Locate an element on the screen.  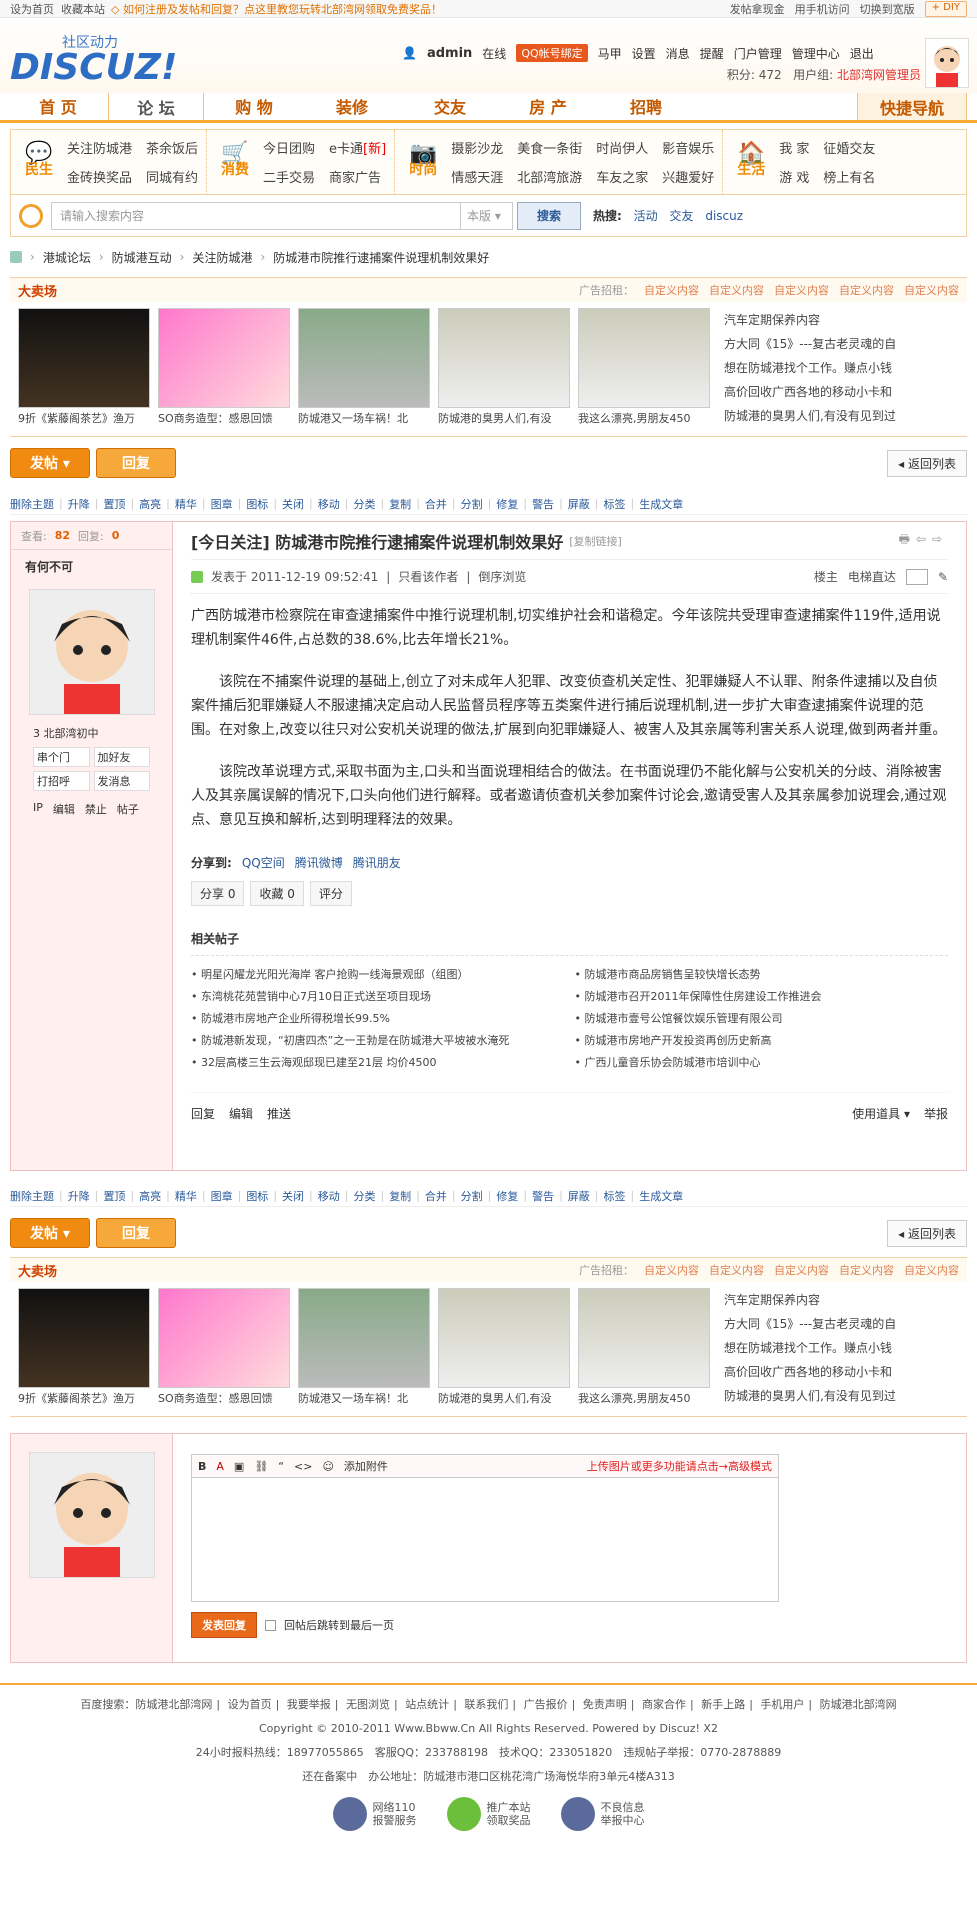
mod-action: 标签 is located at coordinates (615, 504).